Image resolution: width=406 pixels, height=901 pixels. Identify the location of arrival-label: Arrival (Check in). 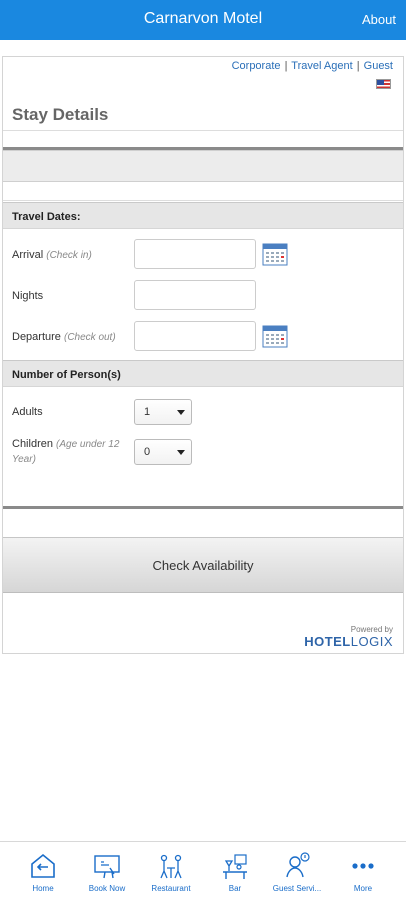
(52, 255).